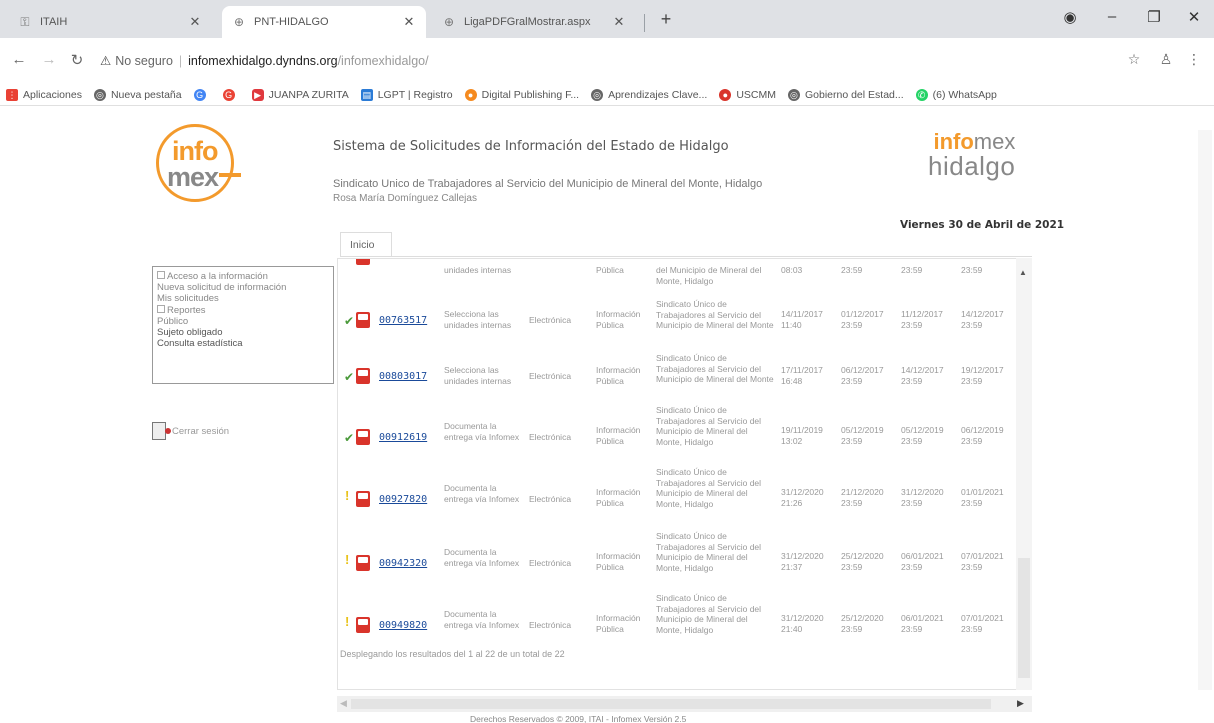 The image size is (1214, 723). Describe the element at coordinates (1194, 59) in the screenshot. I see `menu-dots-icon: ⋮` at that location.